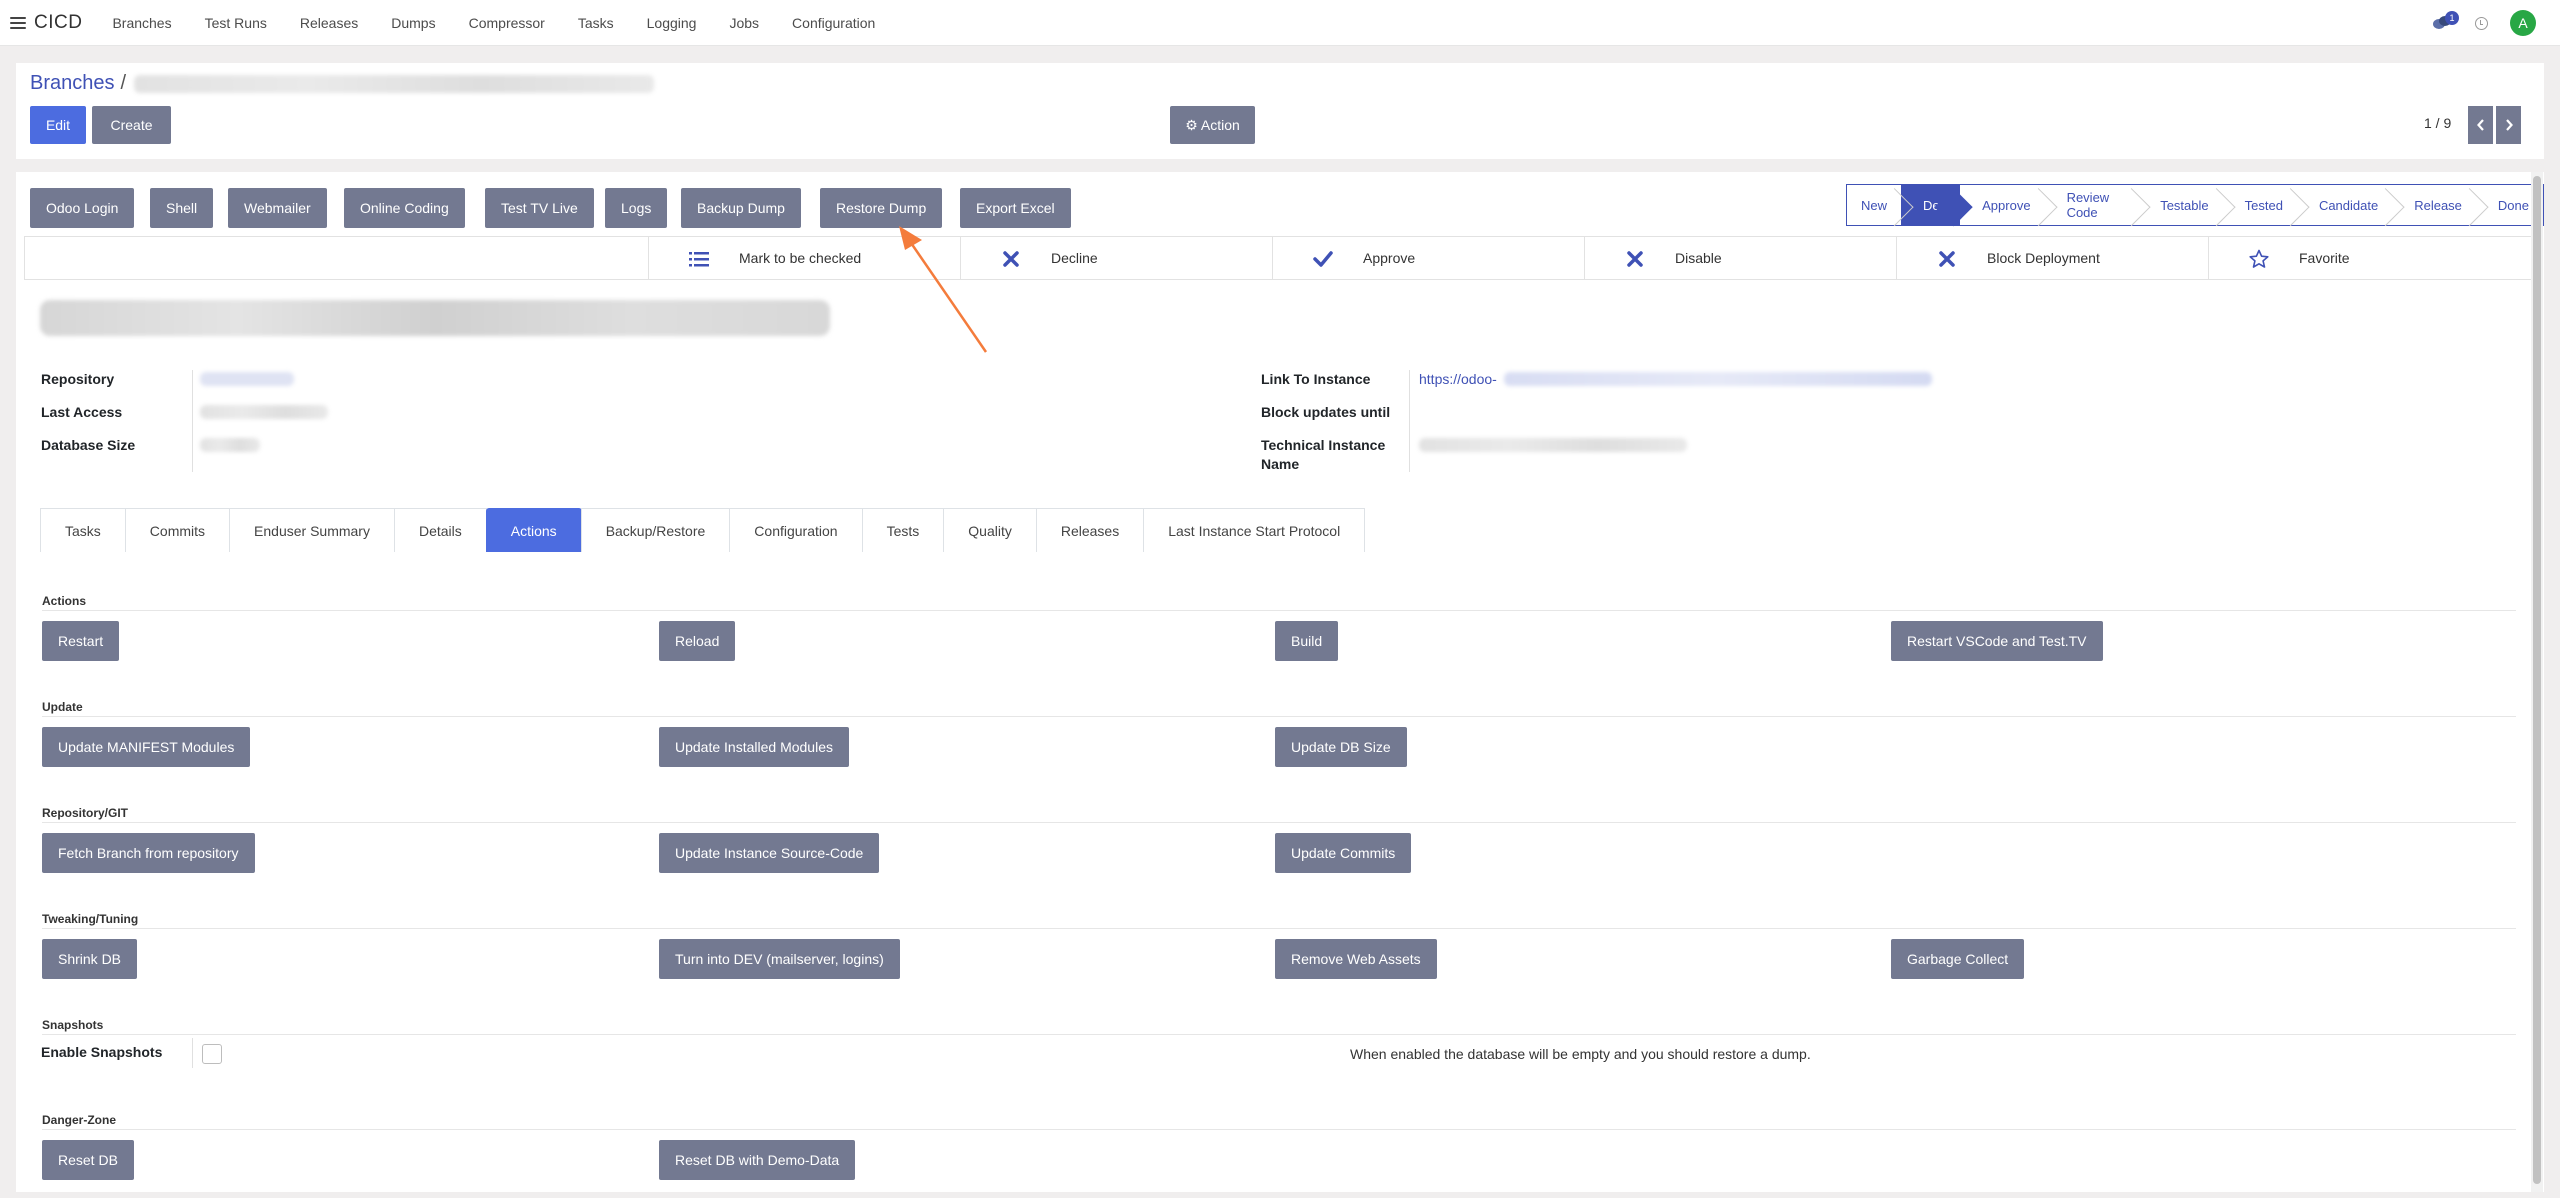  Describe the element at coordinates (1958, 959) in the screenshot. I see `garbage-collect-button: Garbage Collect` at that location.